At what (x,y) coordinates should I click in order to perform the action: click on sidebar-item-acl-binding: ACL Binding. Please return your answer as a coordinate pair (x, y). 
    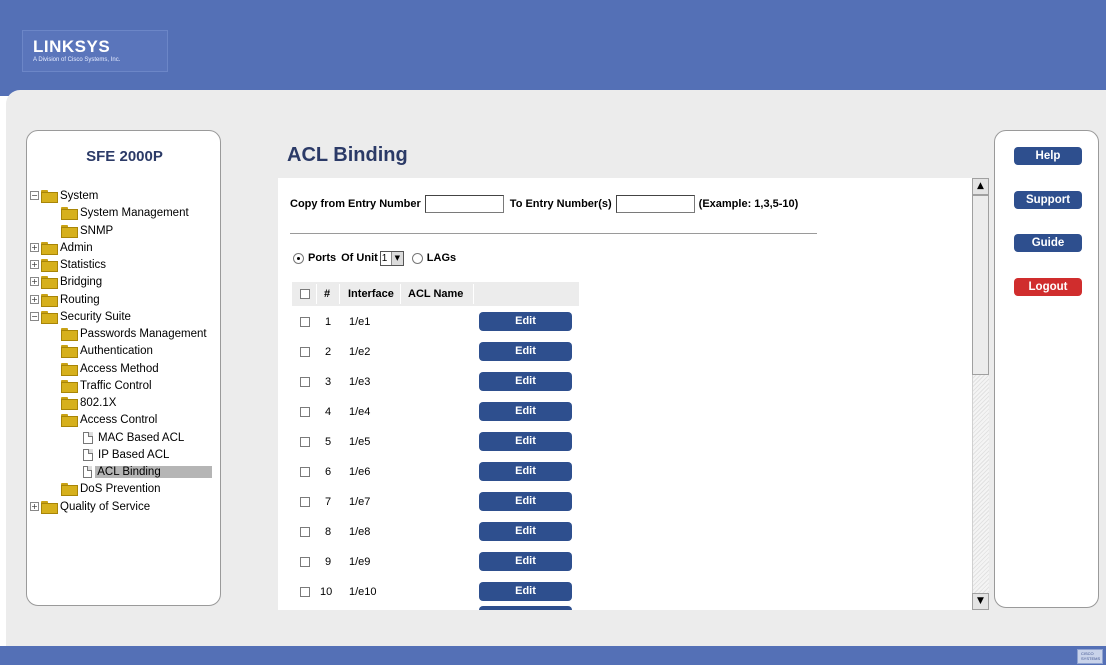
    Looking at the image, I should click on (147, 471).